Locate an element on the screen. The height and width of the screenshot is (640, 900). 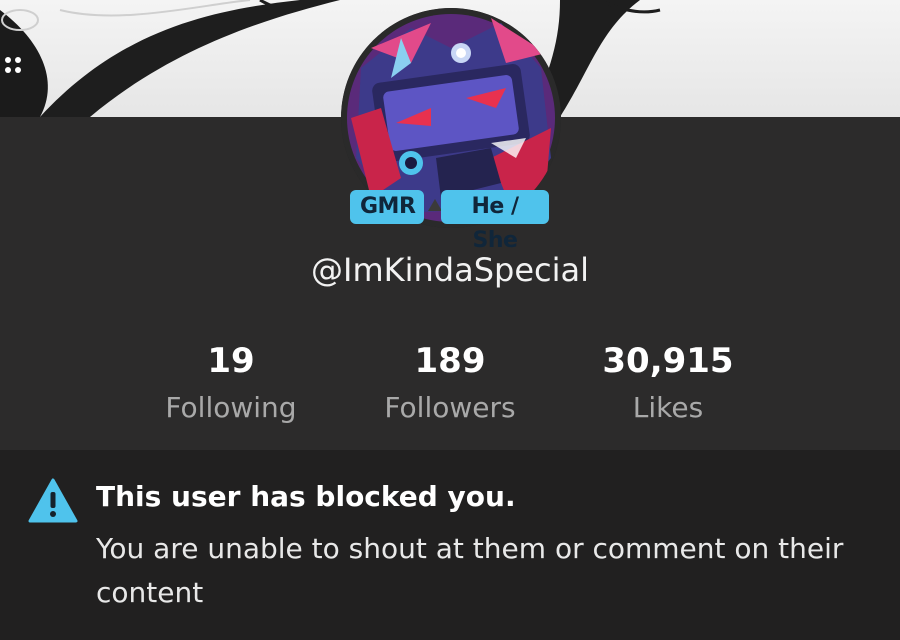
likes-label: Likes is located at coordinates (668, 407).